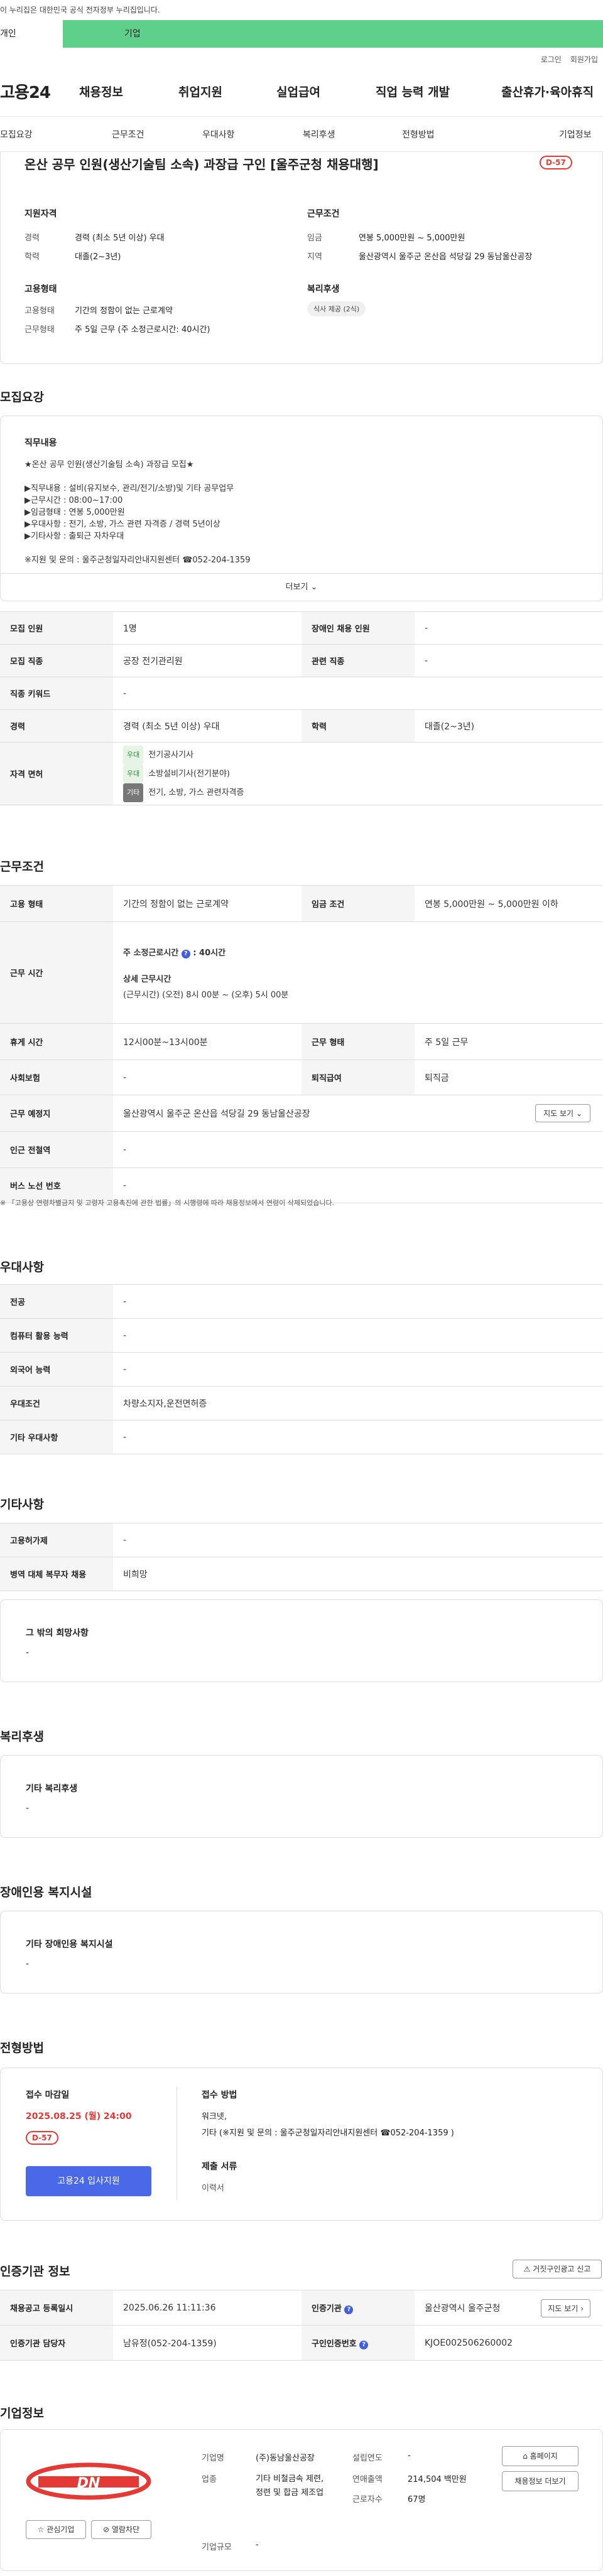 This screenshot has height=2576, width=603. I want to click on duty-line: ▶임금형태 : 연봉 5,000만원, so click(75, 512).